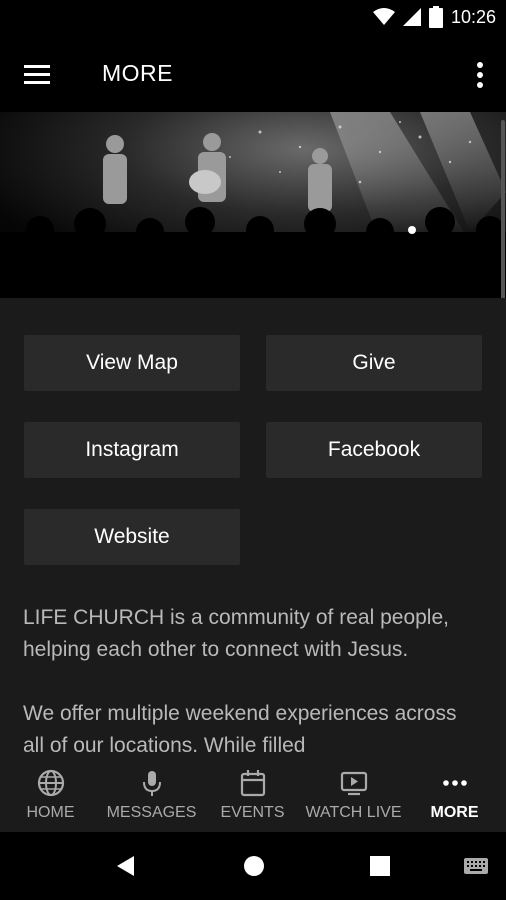 Image resolution: width=506 pixels, height=900 pixels. I want to click on system-nav-bar, so click(253, 866).